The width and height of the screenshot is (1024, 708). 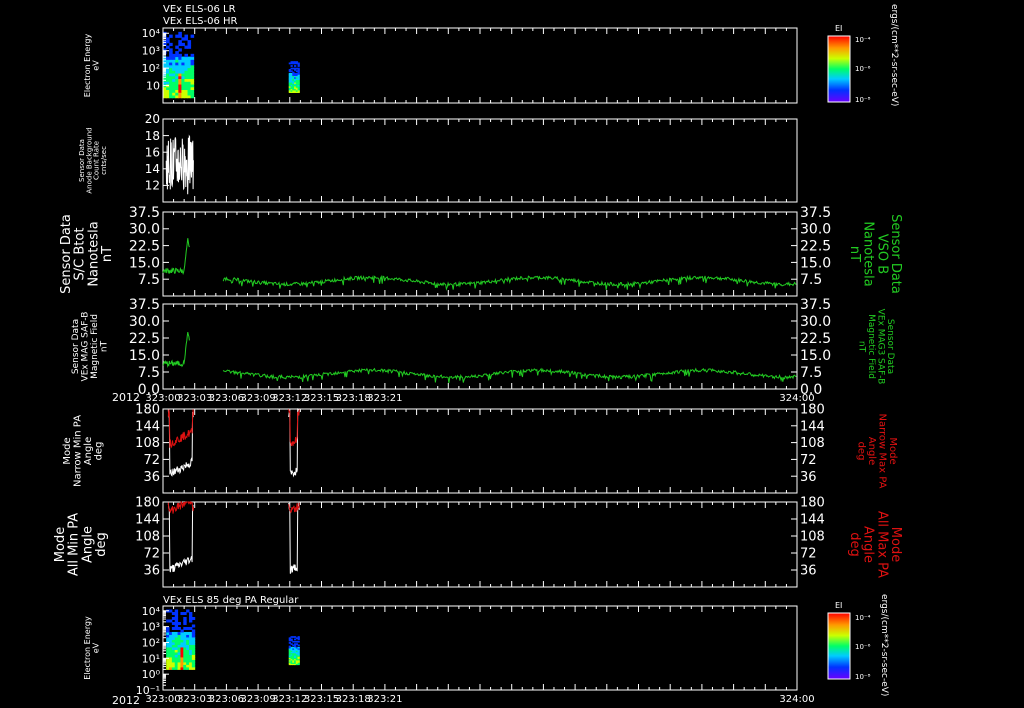 What do you see at coordinates (812, 537) in the screenshot?
I see `panel-6-y-tick-label-right: 108` at bounding box center [812, 537].